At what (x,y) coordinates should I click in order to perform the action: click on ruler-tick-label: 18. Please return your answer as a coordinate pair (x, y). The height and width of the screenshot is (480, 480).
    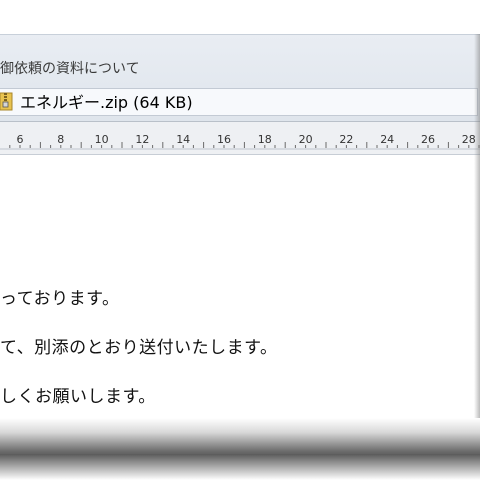
    Looking at the image, I should click on (265, 139).